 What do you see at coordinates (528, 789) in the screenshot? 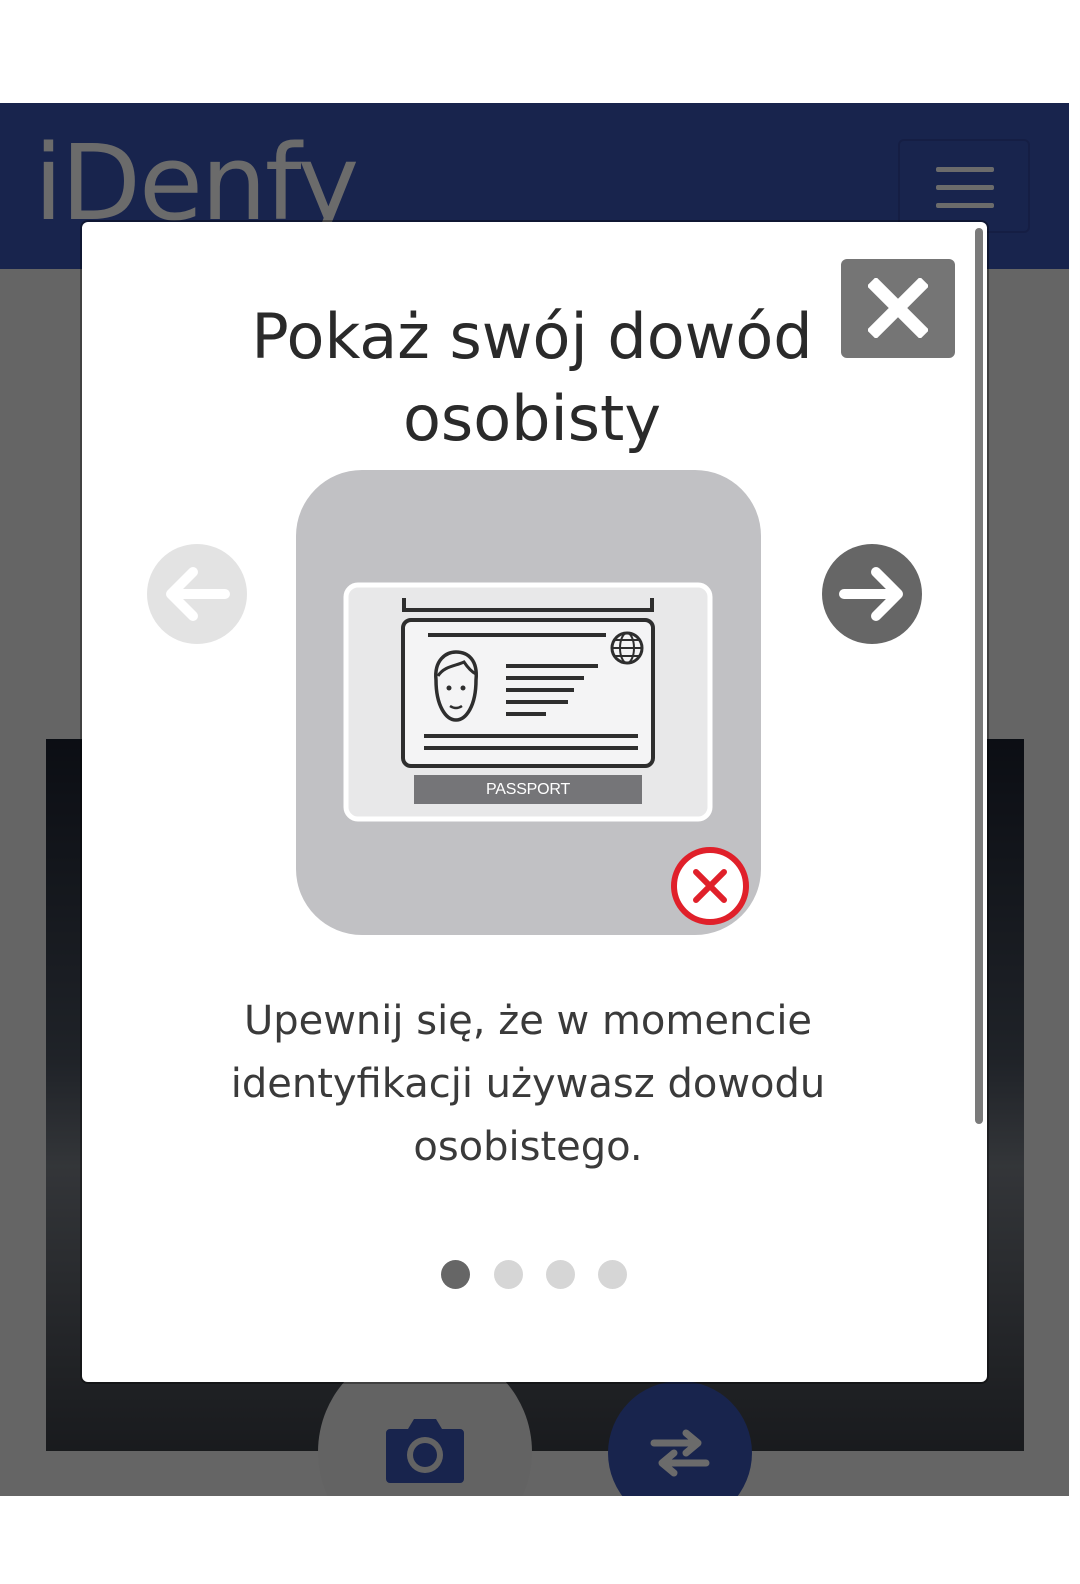
I see `card-label: PASSPORT` at bounding box center [528, 789].